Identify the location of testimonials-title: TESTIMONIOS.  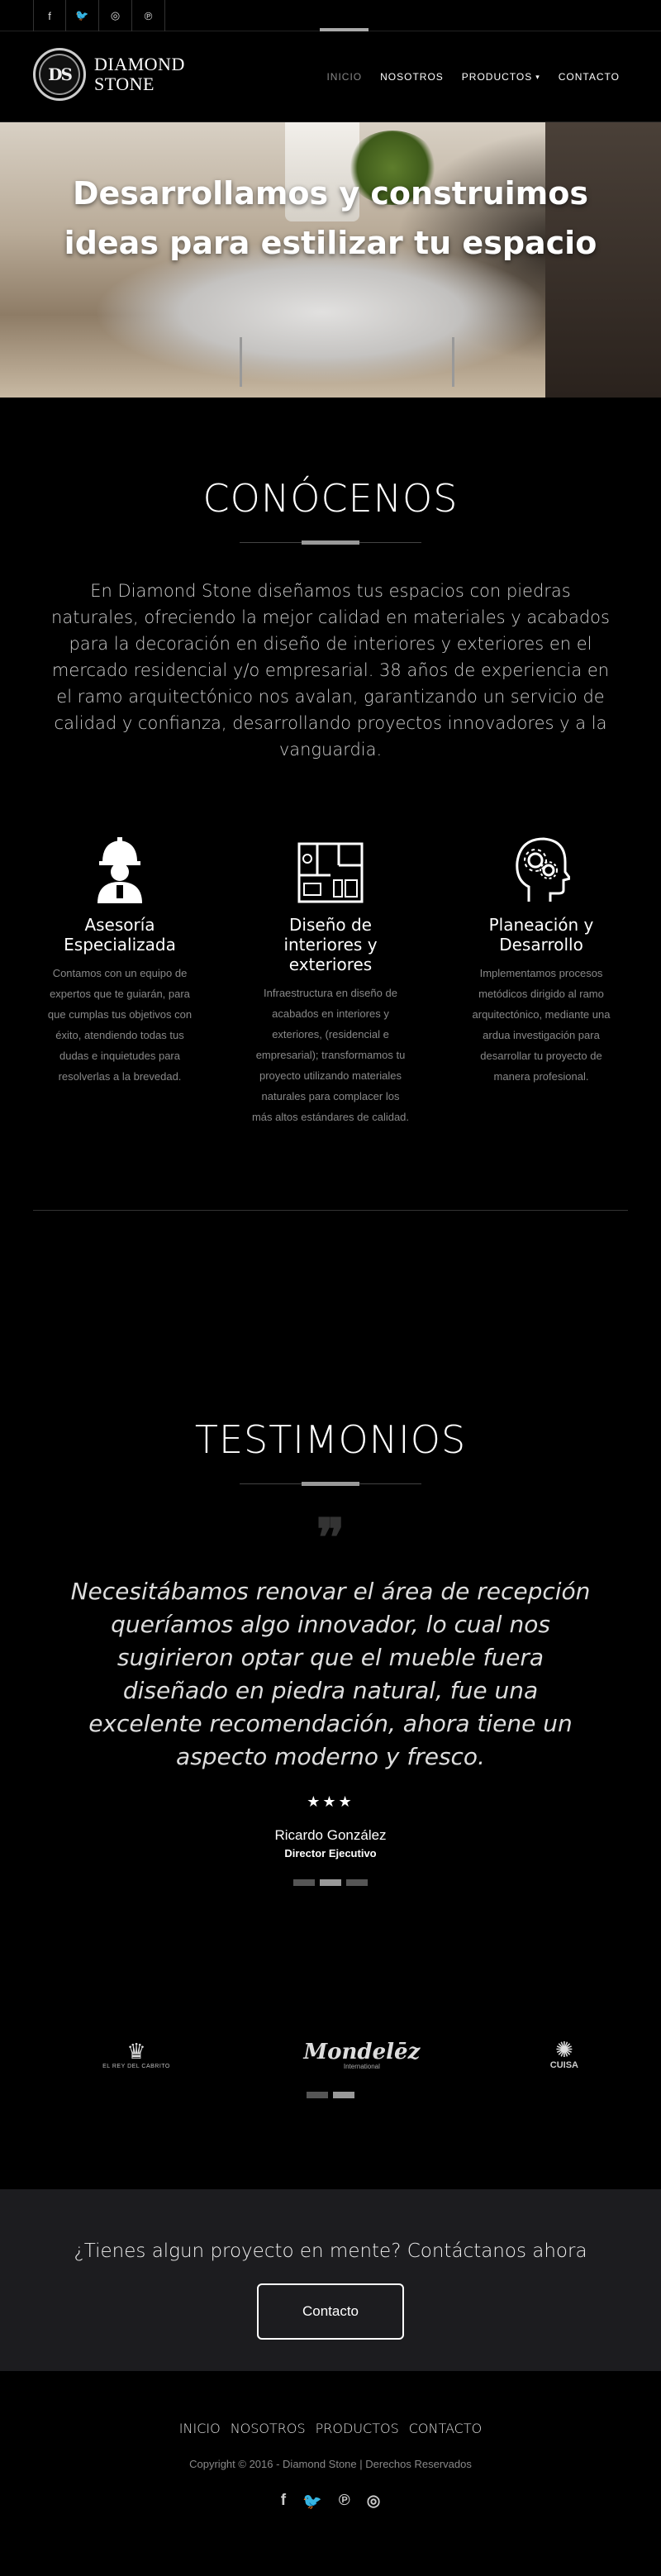
(330, 1440).